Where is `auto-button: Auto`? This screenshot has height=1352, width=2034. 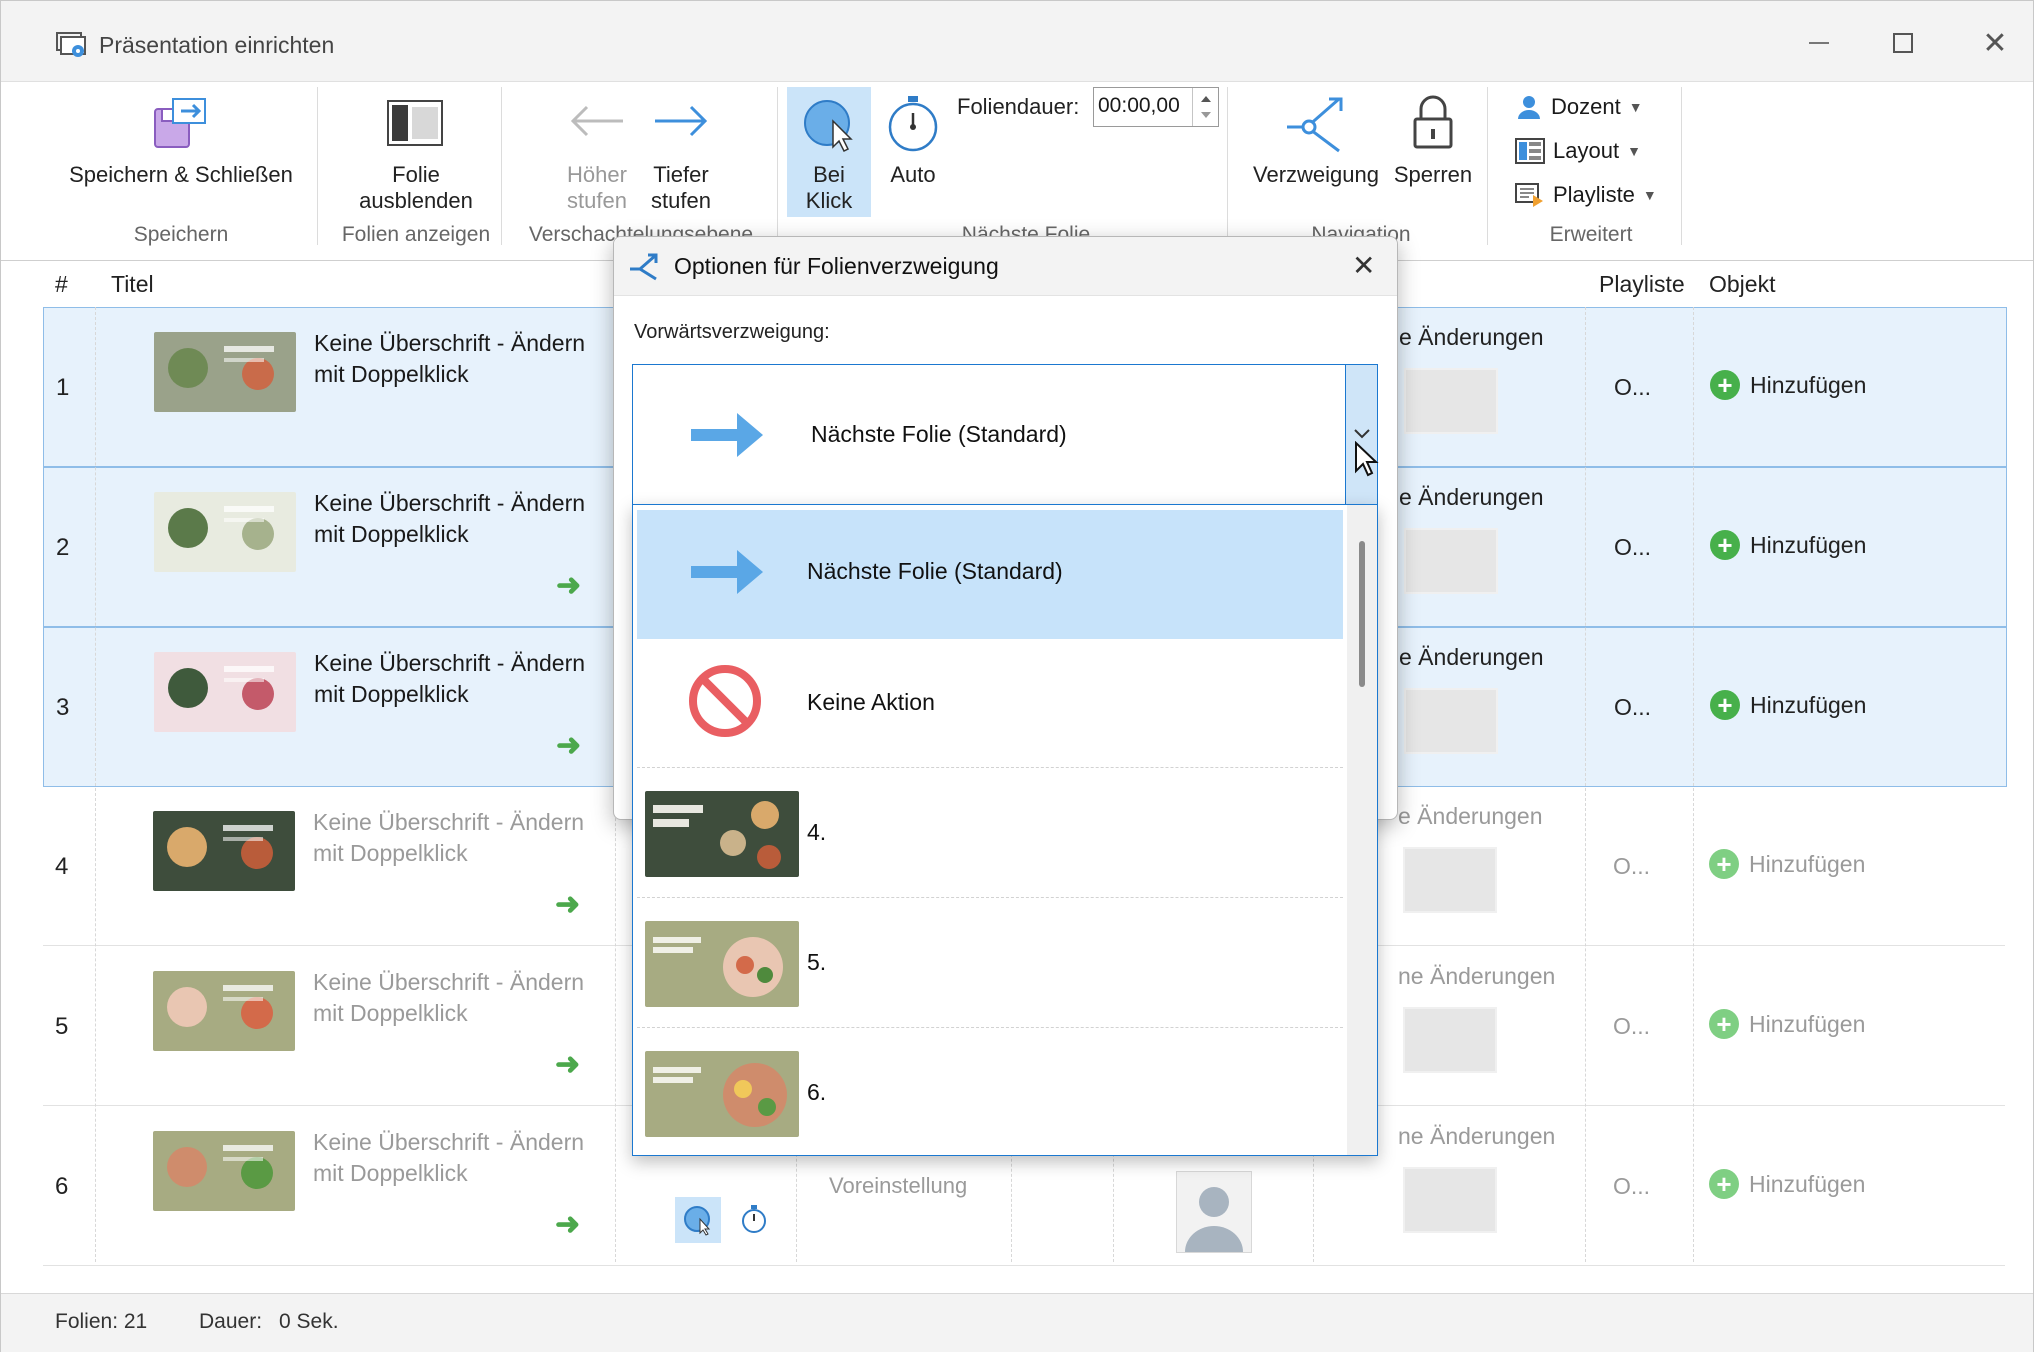 auto-button: Auto is located at coordinates (913, 152).